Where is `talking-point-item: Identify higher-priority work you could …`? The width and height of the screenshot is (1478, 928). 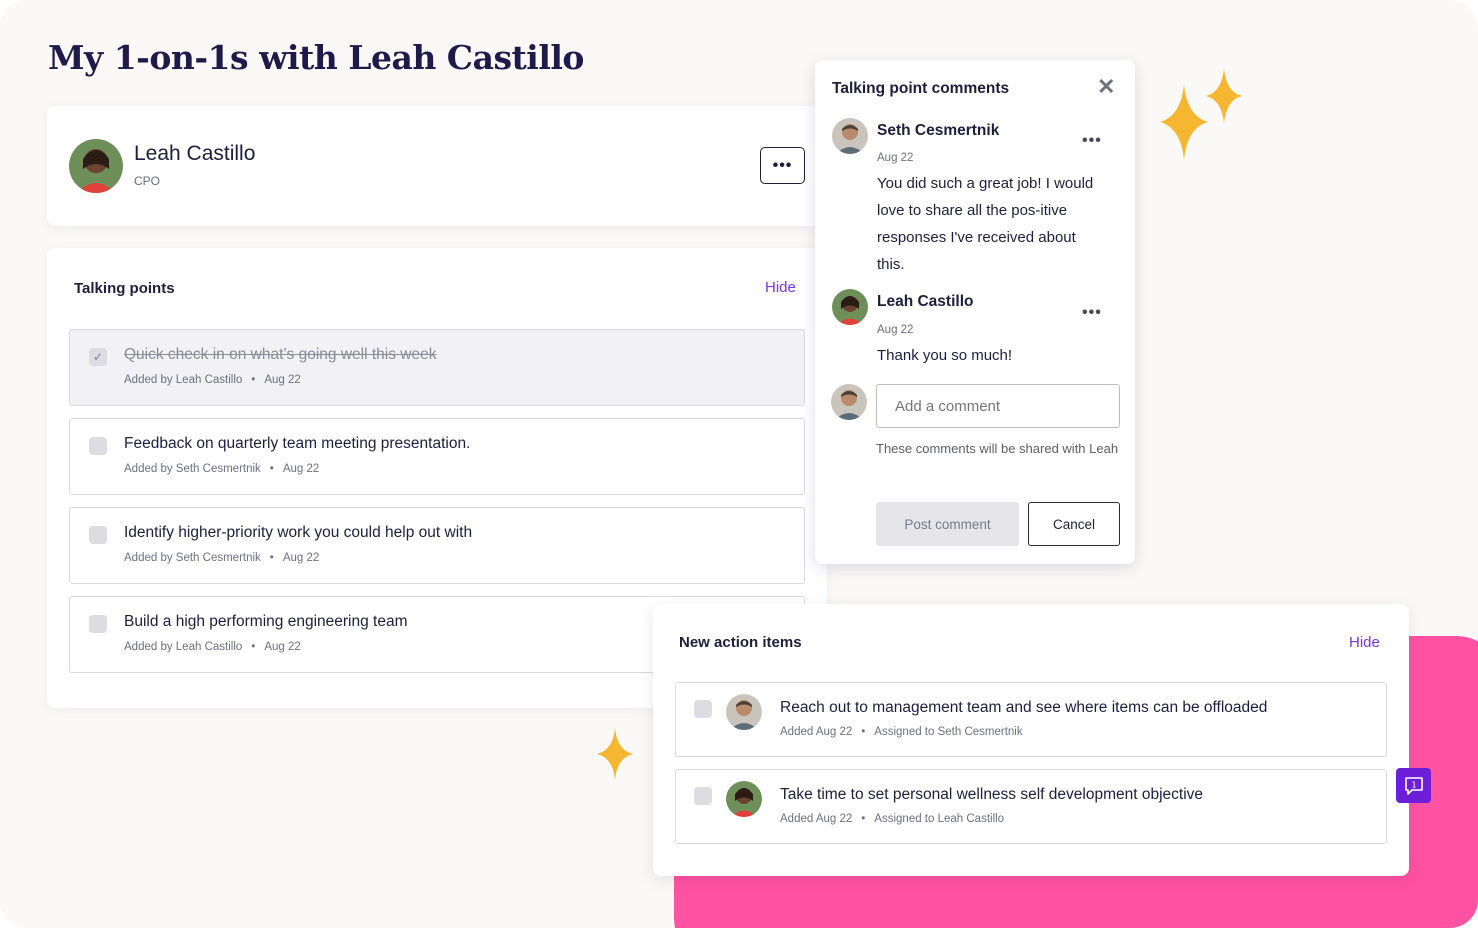
talking-point-item: Identify higher-priority work you could … is located at coordinates (437, 545).